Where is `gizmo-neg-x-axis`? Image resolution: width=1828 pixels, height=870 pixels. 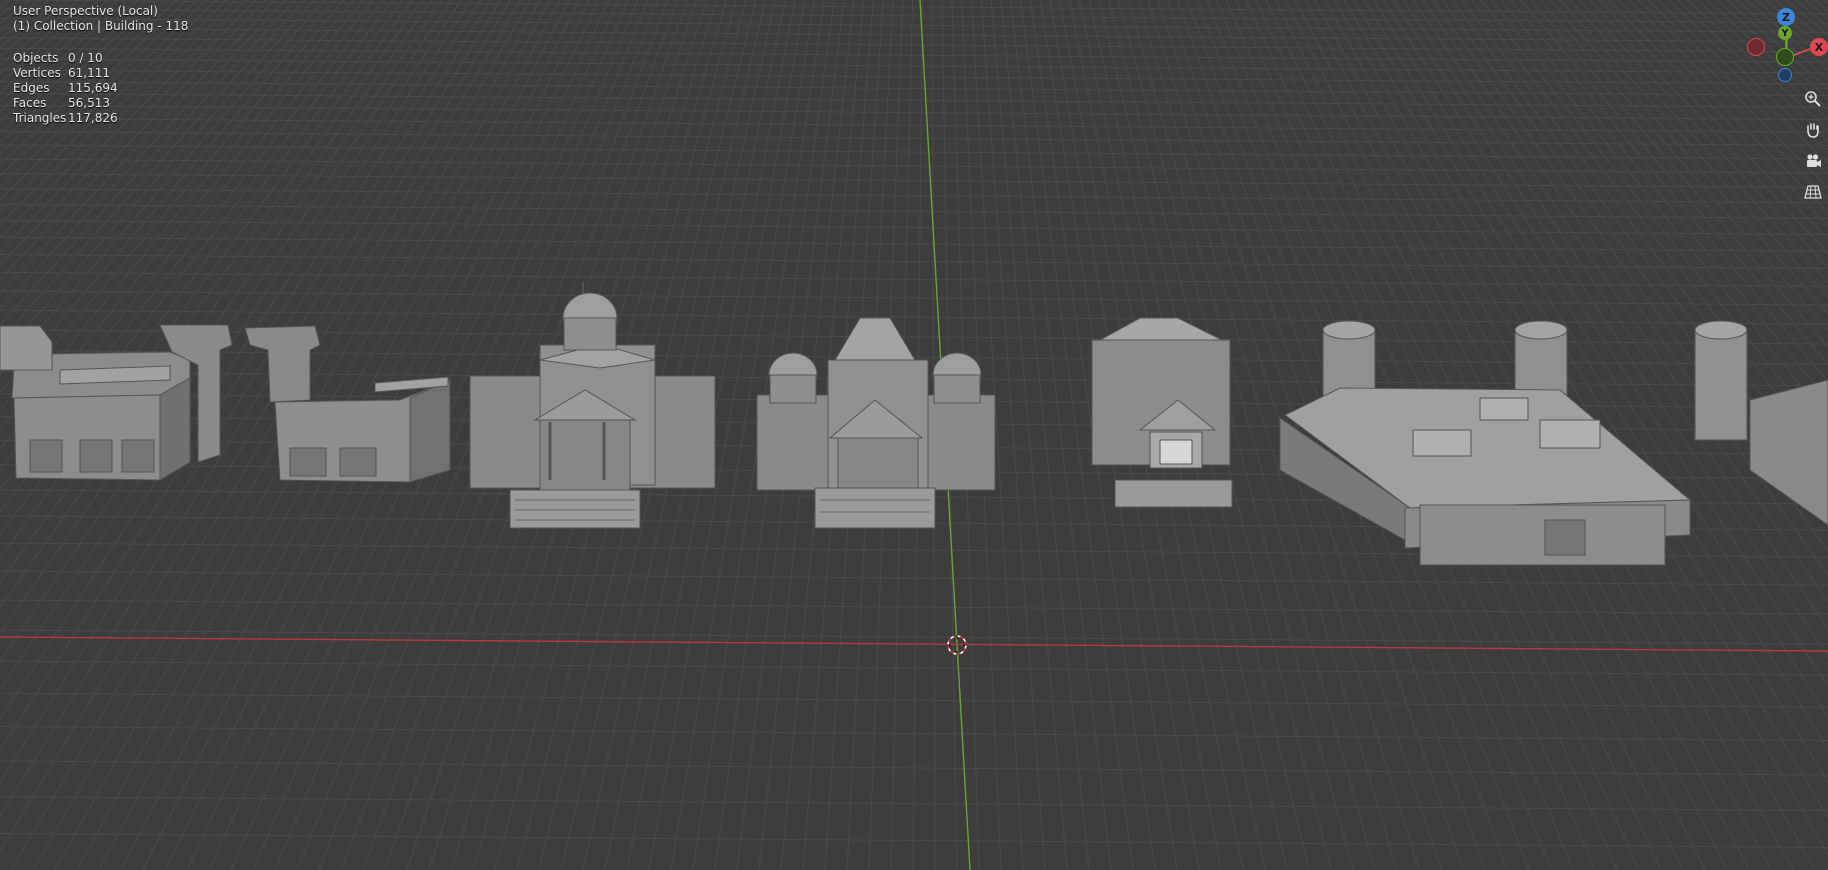 gizmo-neg-x-axis is located at coordinates (1756, 47).